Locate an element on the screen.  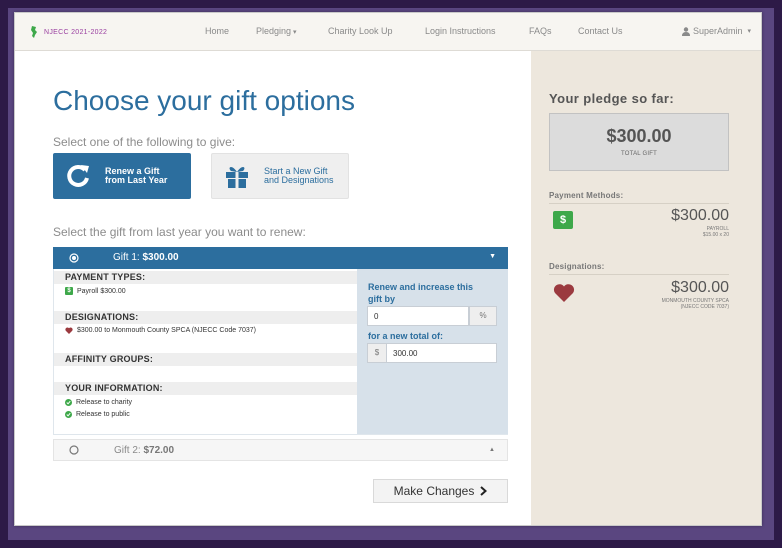
renew-gift-button: Renew a Gift from Last Year is located at coordinates (122, 176).